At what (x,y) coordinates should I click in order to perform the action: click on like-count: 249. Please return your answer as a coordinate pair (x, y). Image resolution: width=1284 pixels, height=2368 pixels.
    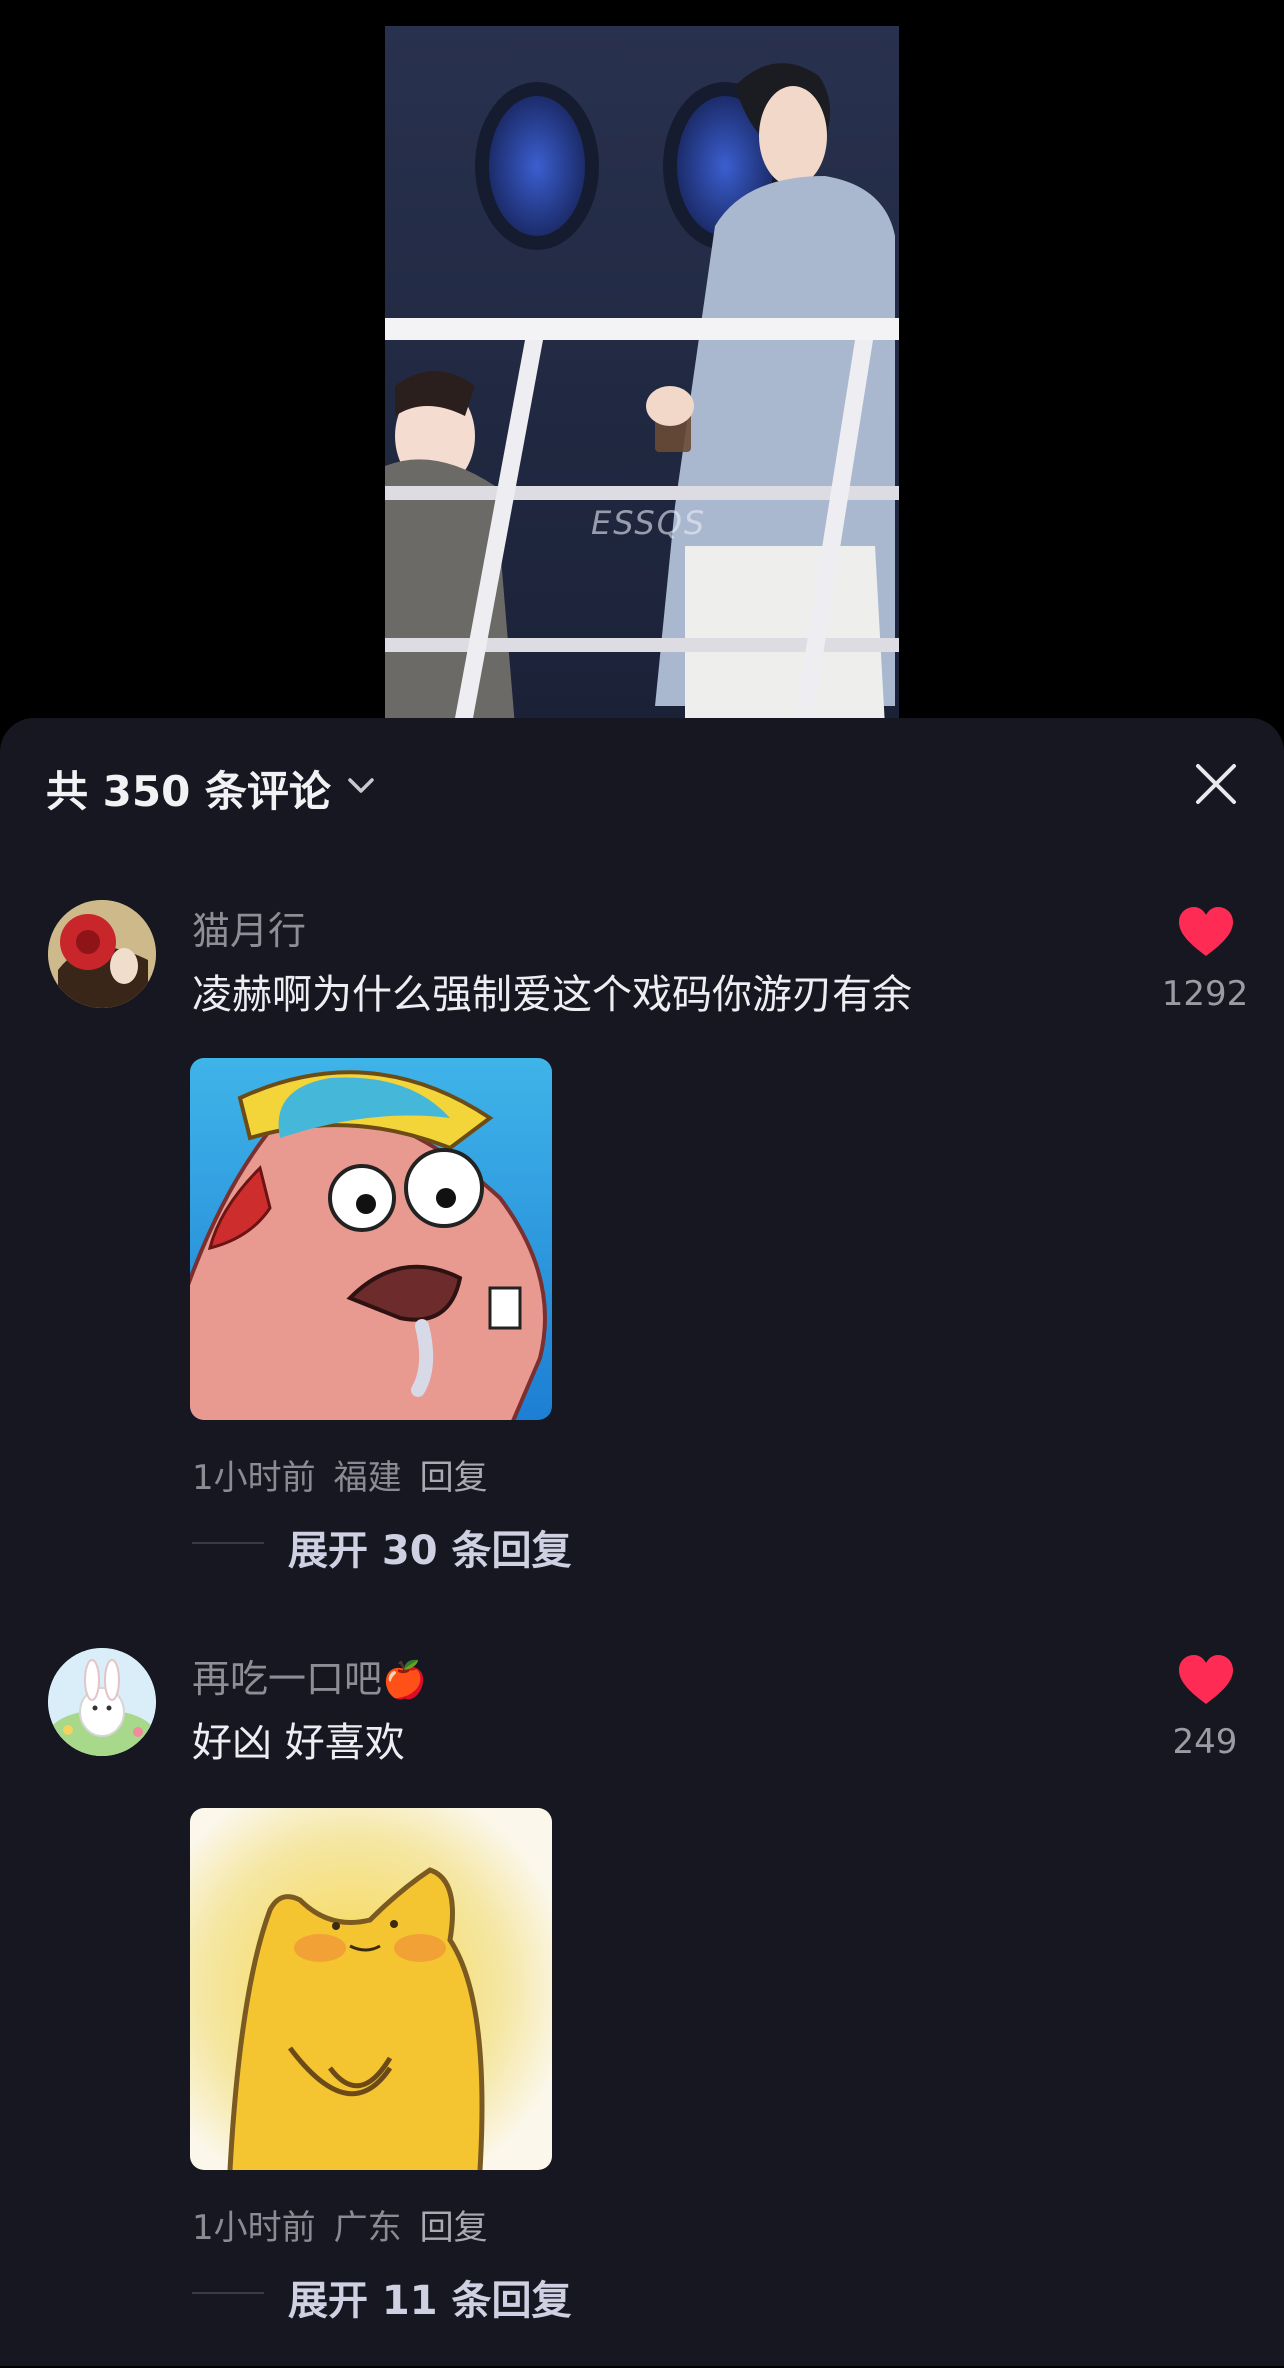
    Looking at the image, I should click on (1205, 1742).